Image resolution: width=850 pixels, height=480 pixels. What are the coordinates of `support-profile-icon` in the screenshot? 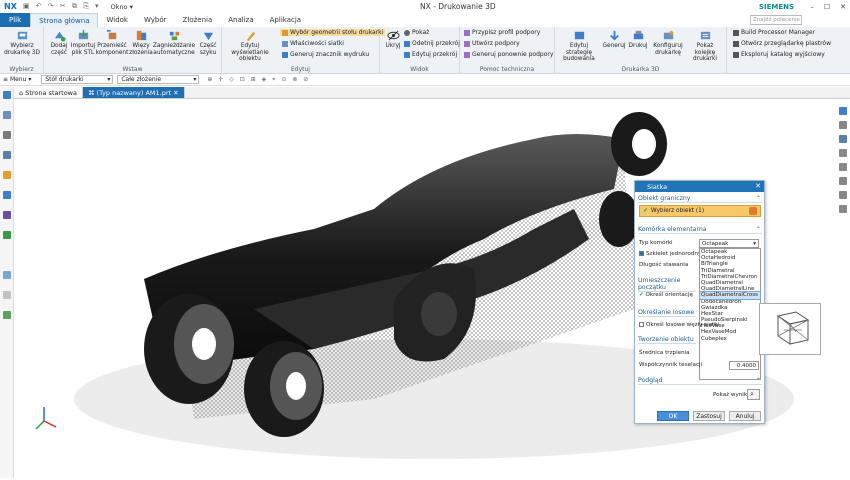 It's located at (467, 32).